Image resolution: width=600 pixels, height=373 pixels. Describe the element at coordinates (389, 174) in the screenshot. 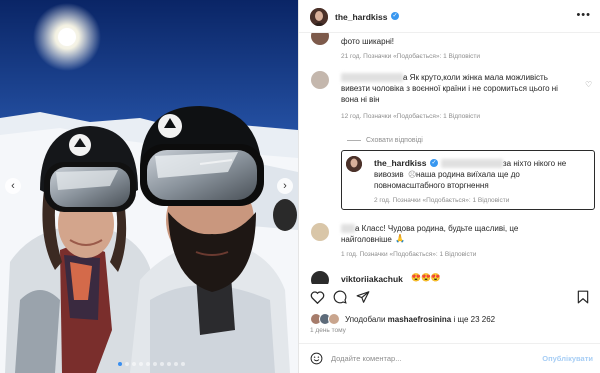

I see `reply-text: вивозив` at that location.